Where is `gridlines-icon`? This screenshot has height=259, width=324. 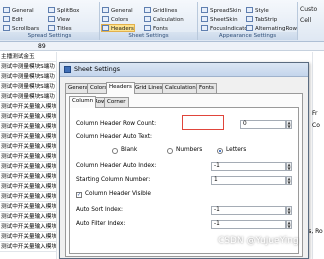 gridlines-icon is located at coordinates (147, 10).